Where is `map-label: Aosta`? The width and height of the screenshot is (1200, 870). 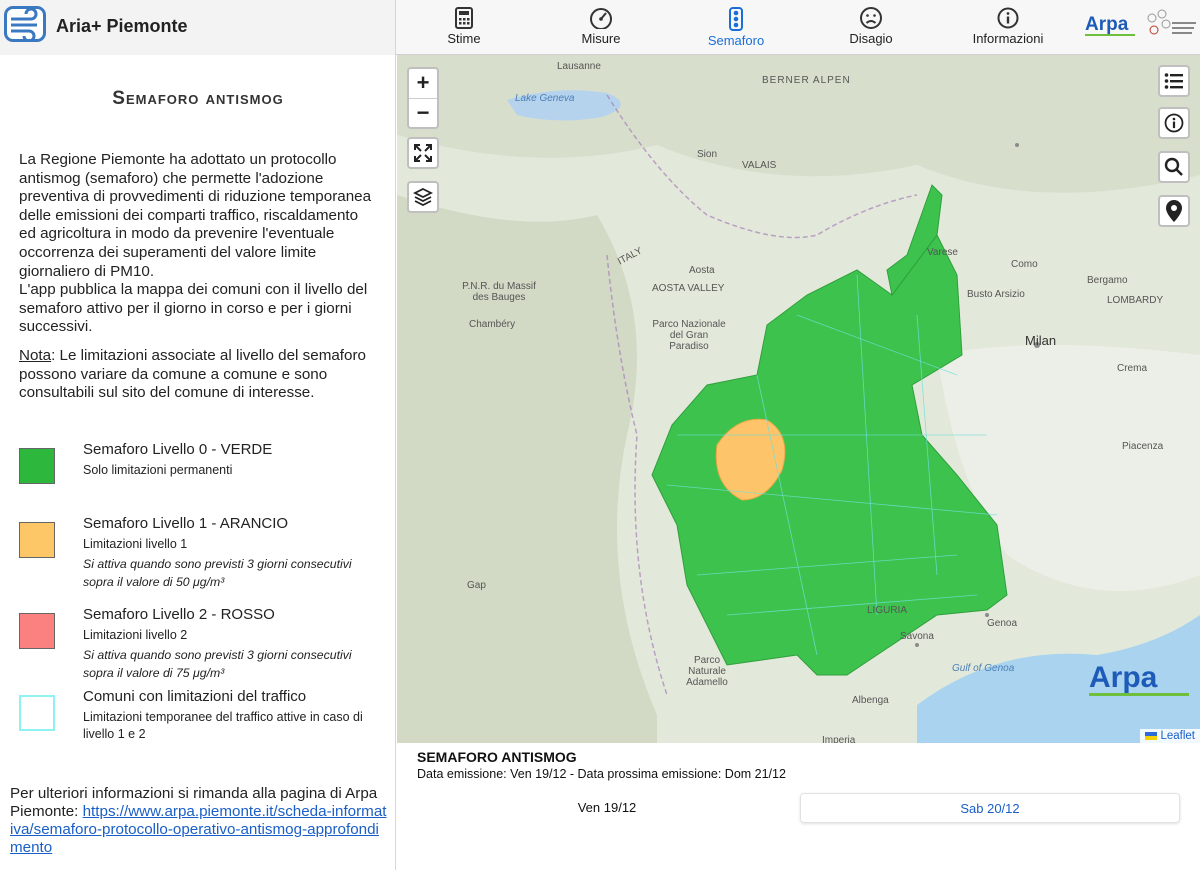 map-label: Aosta is located at coordinates (702, 270).